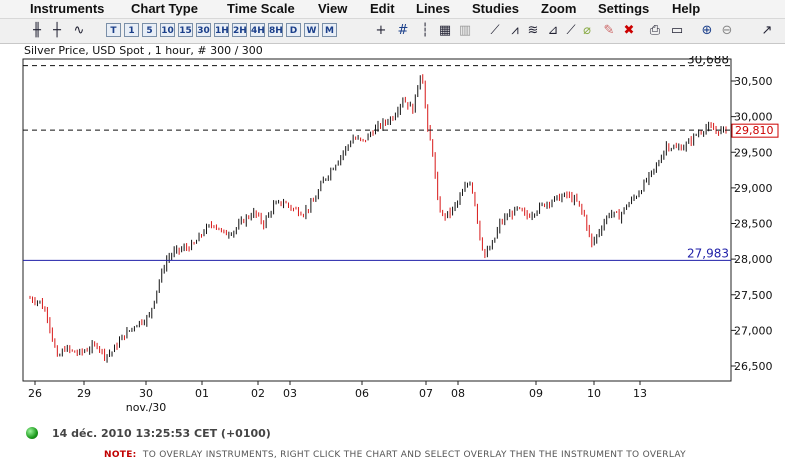  I want to click on x-tick-label: 29, so click(84, 393).